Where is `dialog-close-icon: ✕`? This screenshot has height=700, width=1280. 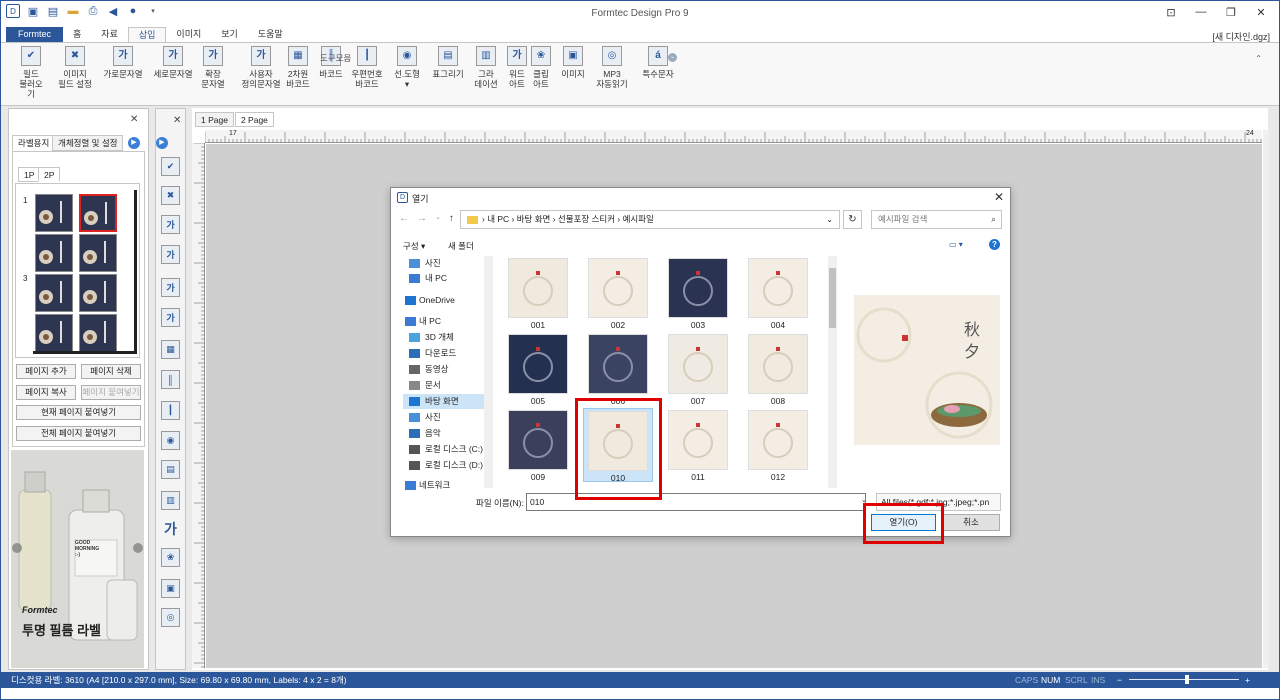
dialog-close-icon: ✕ is located at coordinates (999, 197).